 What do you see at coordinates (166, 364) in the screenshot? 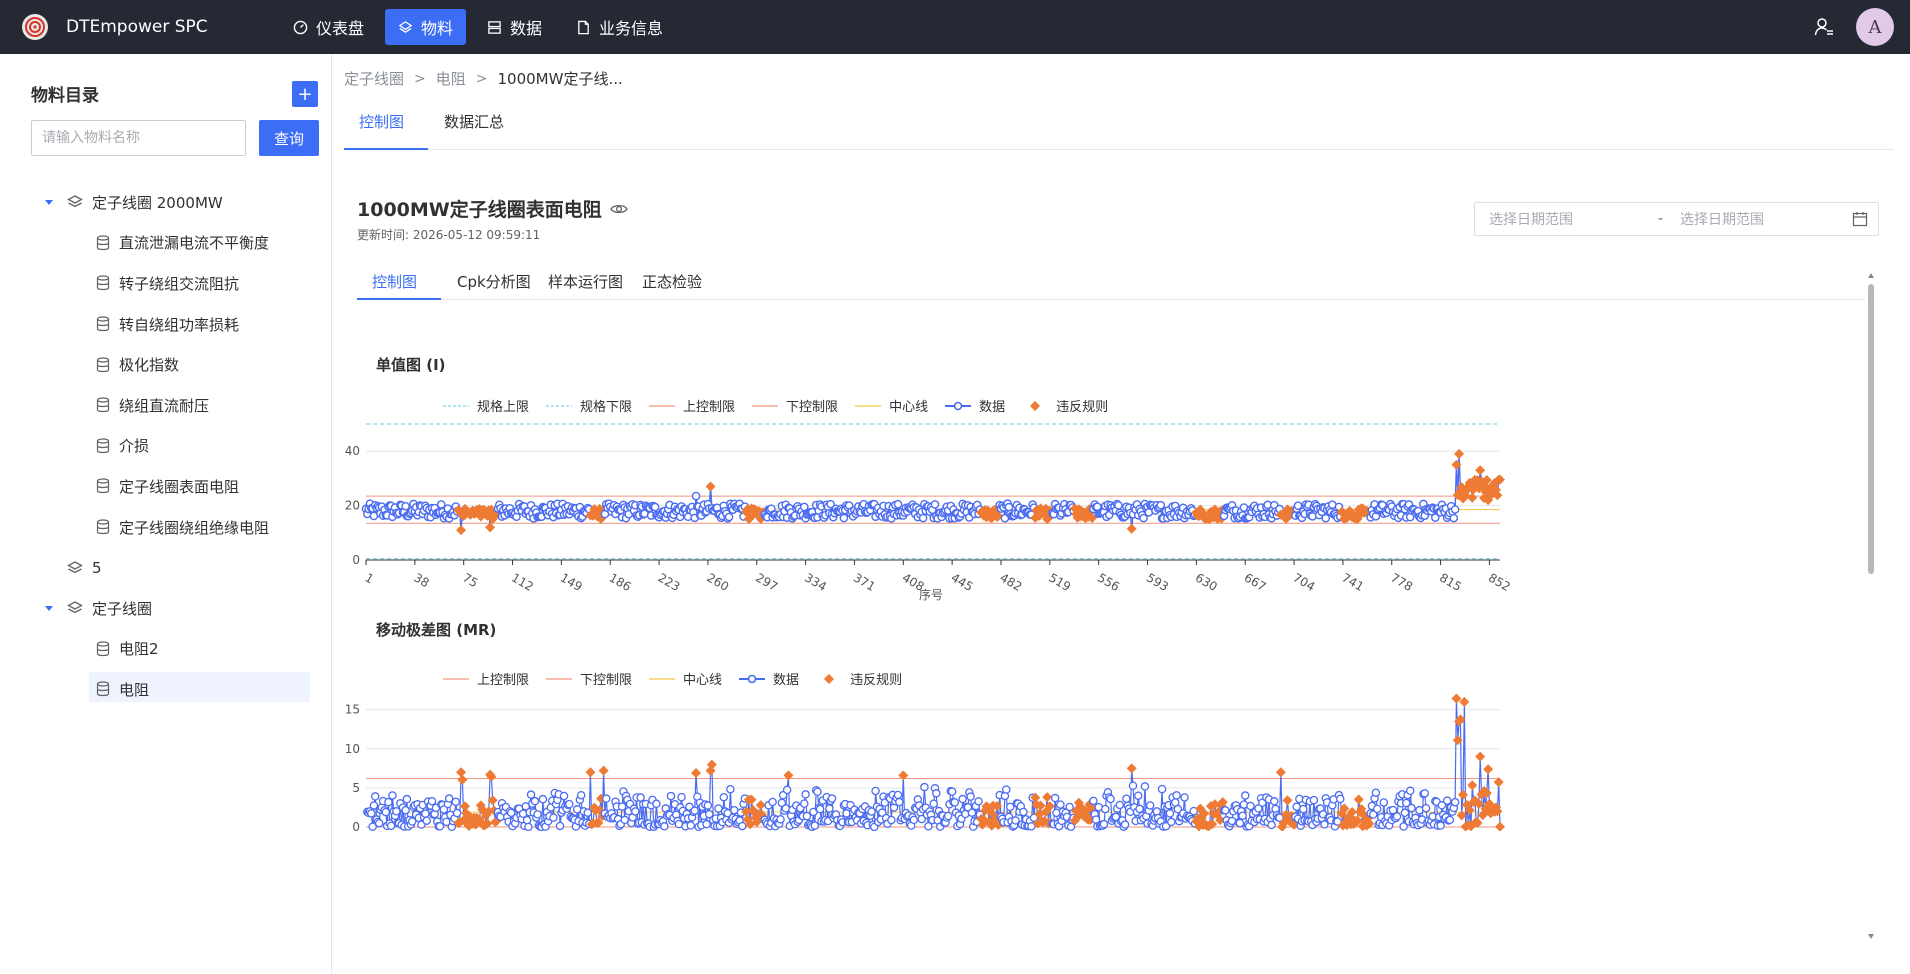
I see `tree-item: 极化指数` at bounding box center [166, 364].